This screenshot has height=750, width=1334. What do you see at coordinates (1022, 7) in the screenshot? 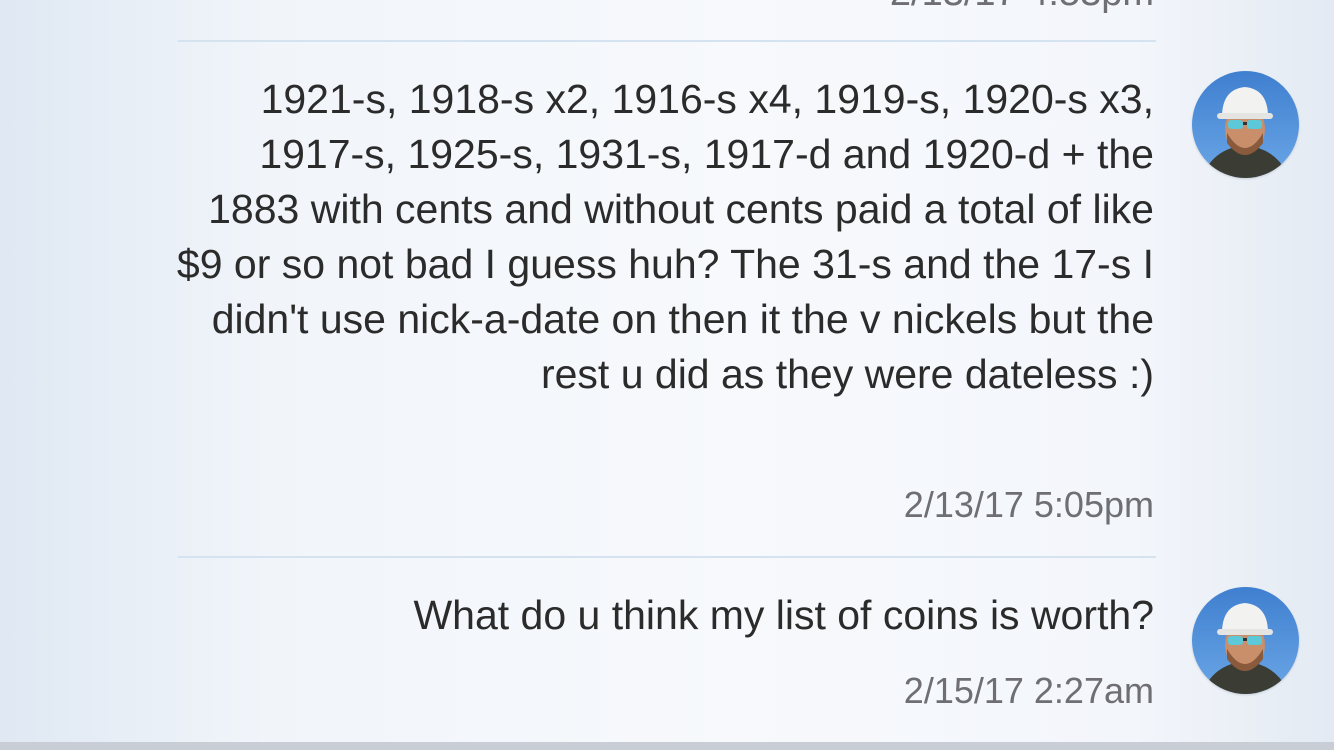
I see `previous-message-timestamp: 2/13/17 4:53pm` at bounding box center [1022, 7].